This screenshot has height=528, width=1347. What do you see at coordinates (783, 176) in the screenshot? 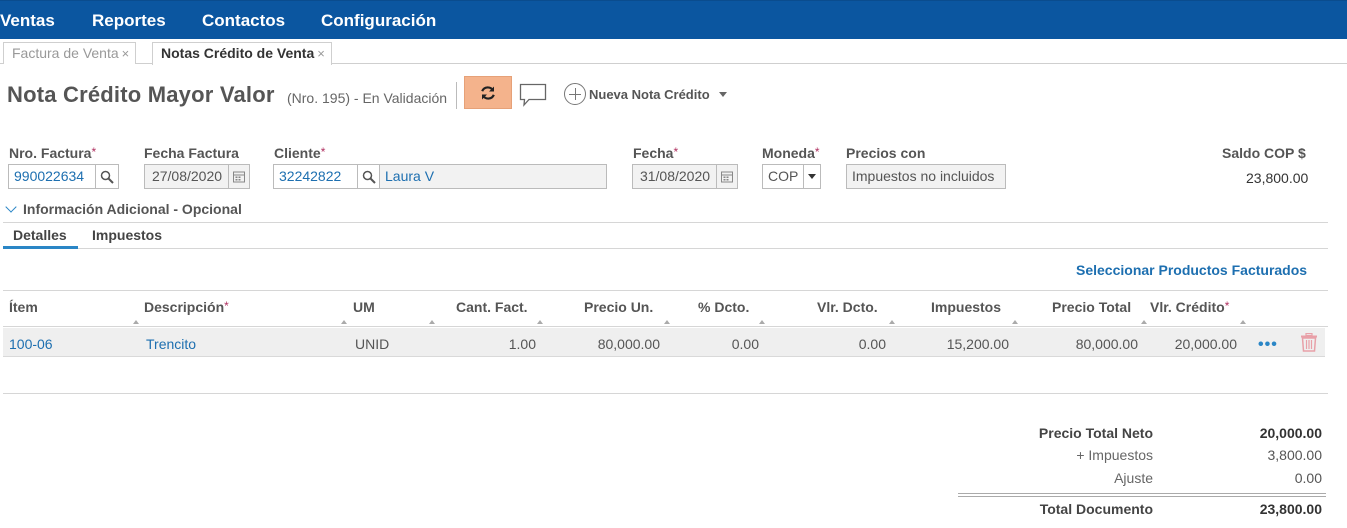
I see `moneda-select: COP` at bounding box center [783, 176].